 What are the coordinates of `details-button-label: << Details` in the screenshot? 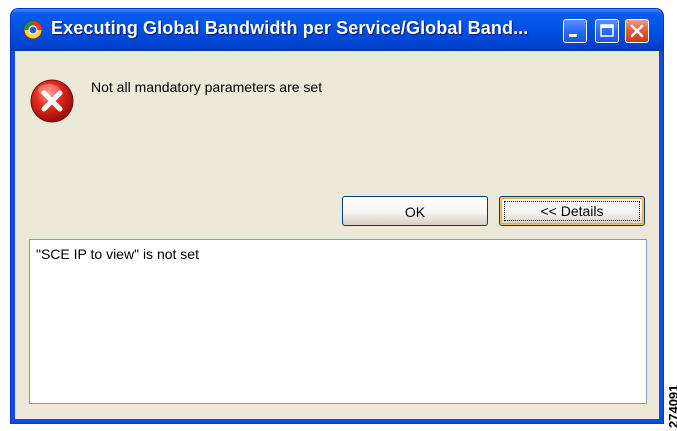 It's located at (572, 211).